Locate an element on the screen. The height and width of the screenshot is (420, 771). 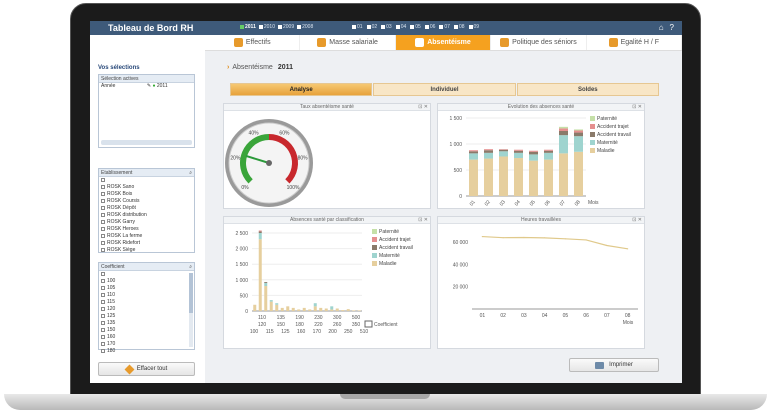
clear-all-button: Effacer tout is located at coordinates (146, 369).